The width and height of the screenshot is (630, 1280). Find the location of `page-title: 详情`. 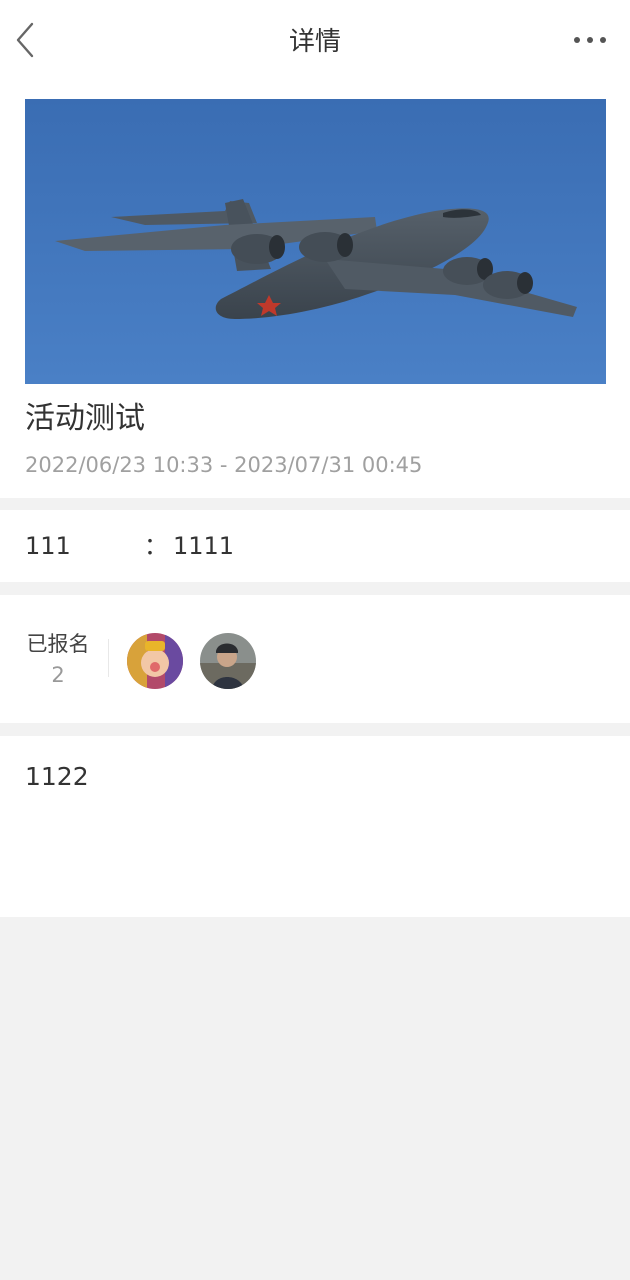

page-title: 详情 is located at coordinates (314, 42).